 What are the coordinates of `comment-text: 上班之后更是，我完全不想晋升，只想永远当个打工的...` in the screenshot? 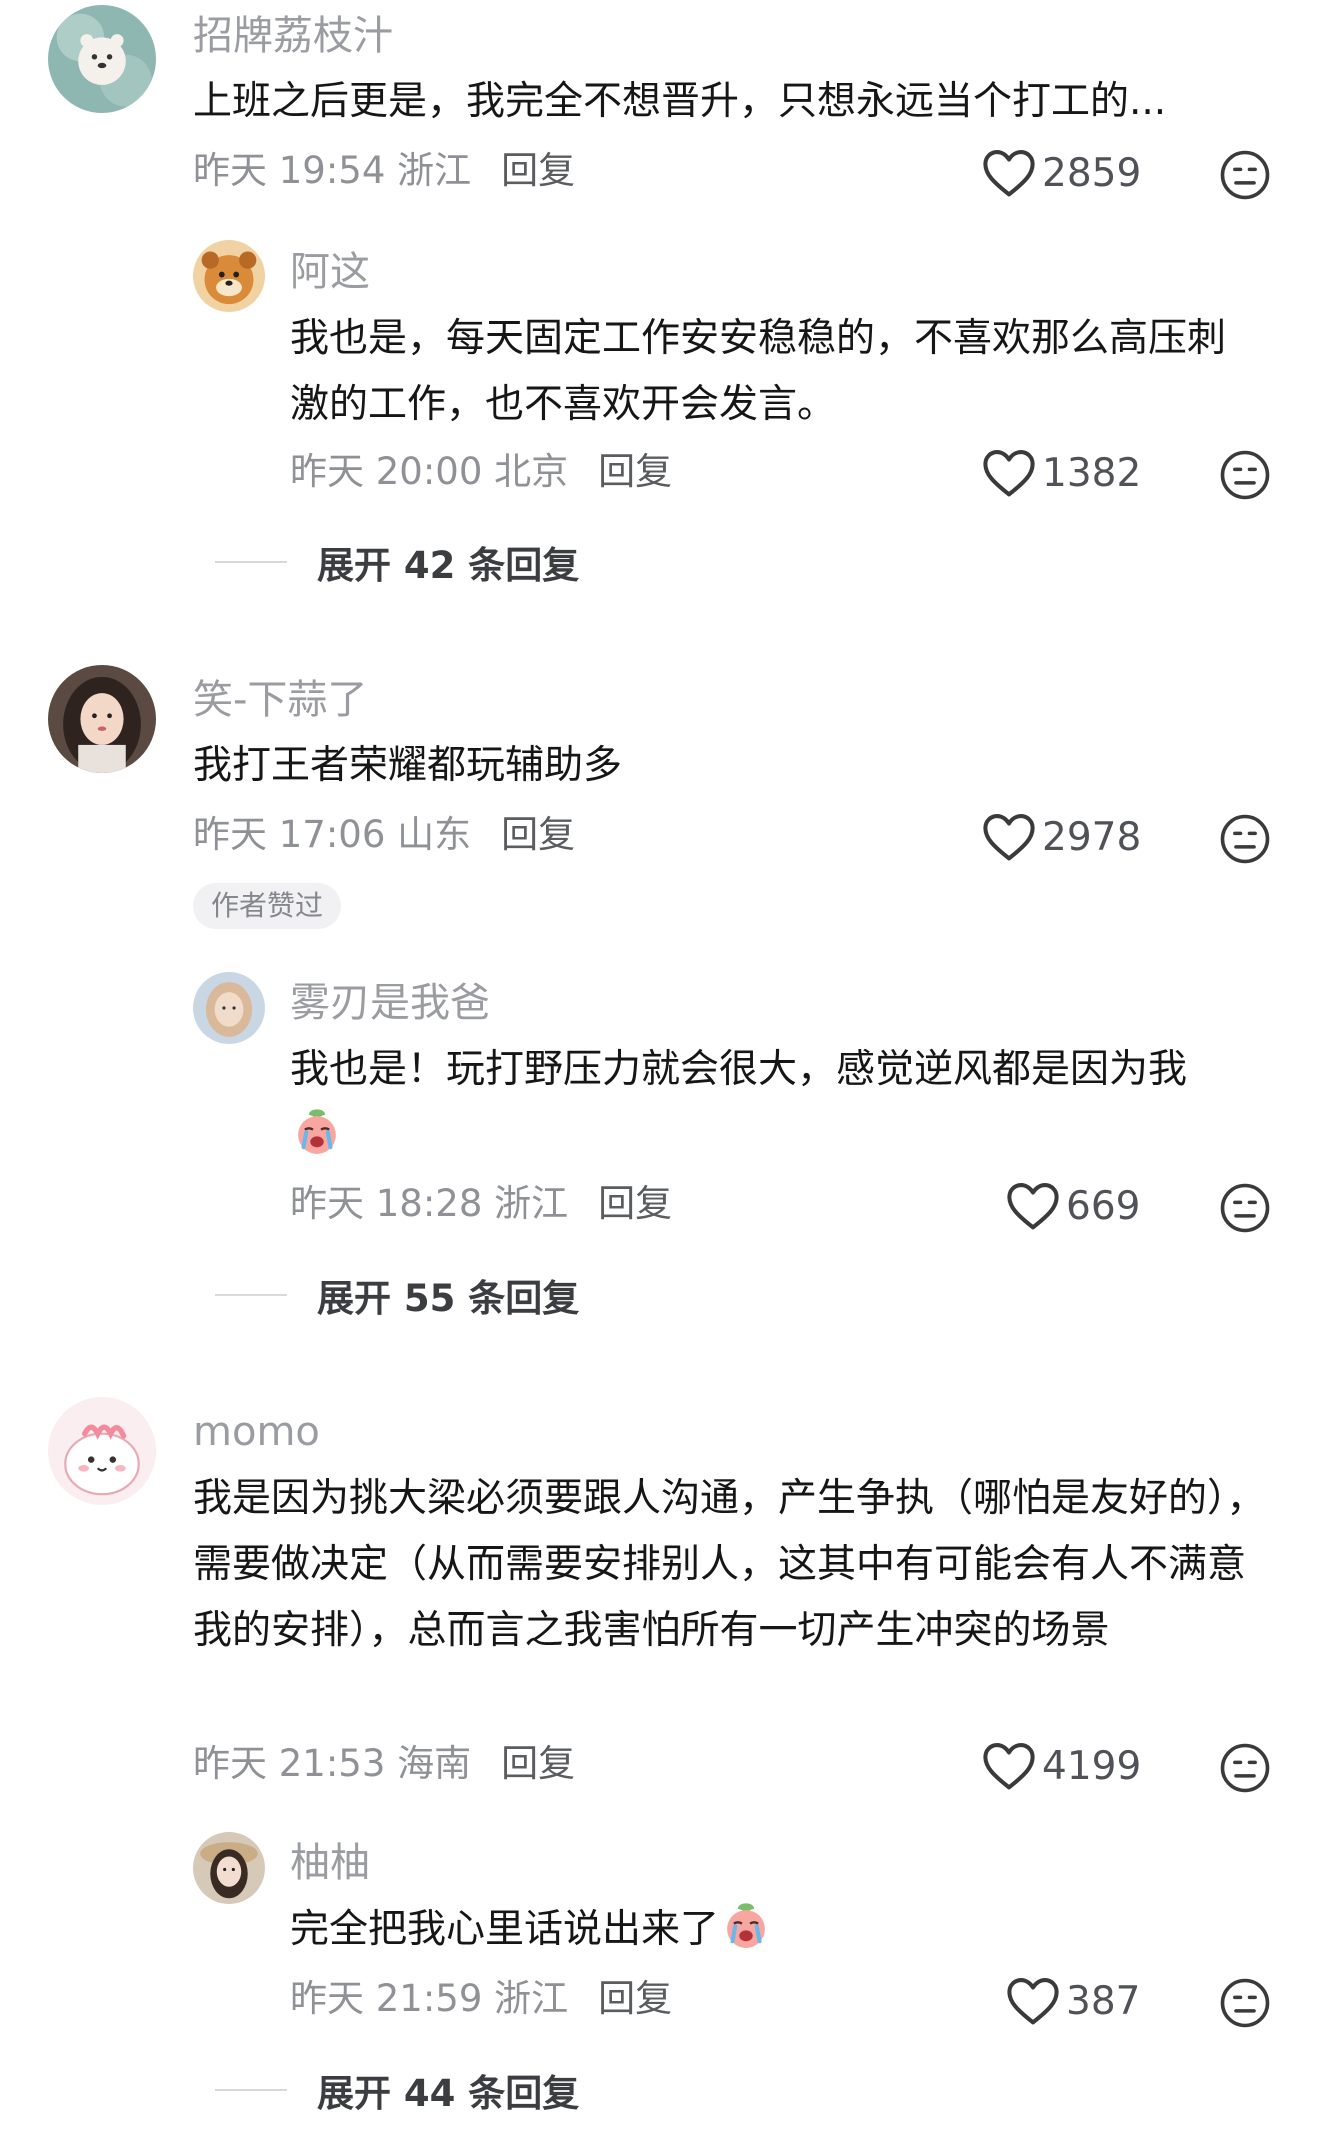 It's located at (680, 101).